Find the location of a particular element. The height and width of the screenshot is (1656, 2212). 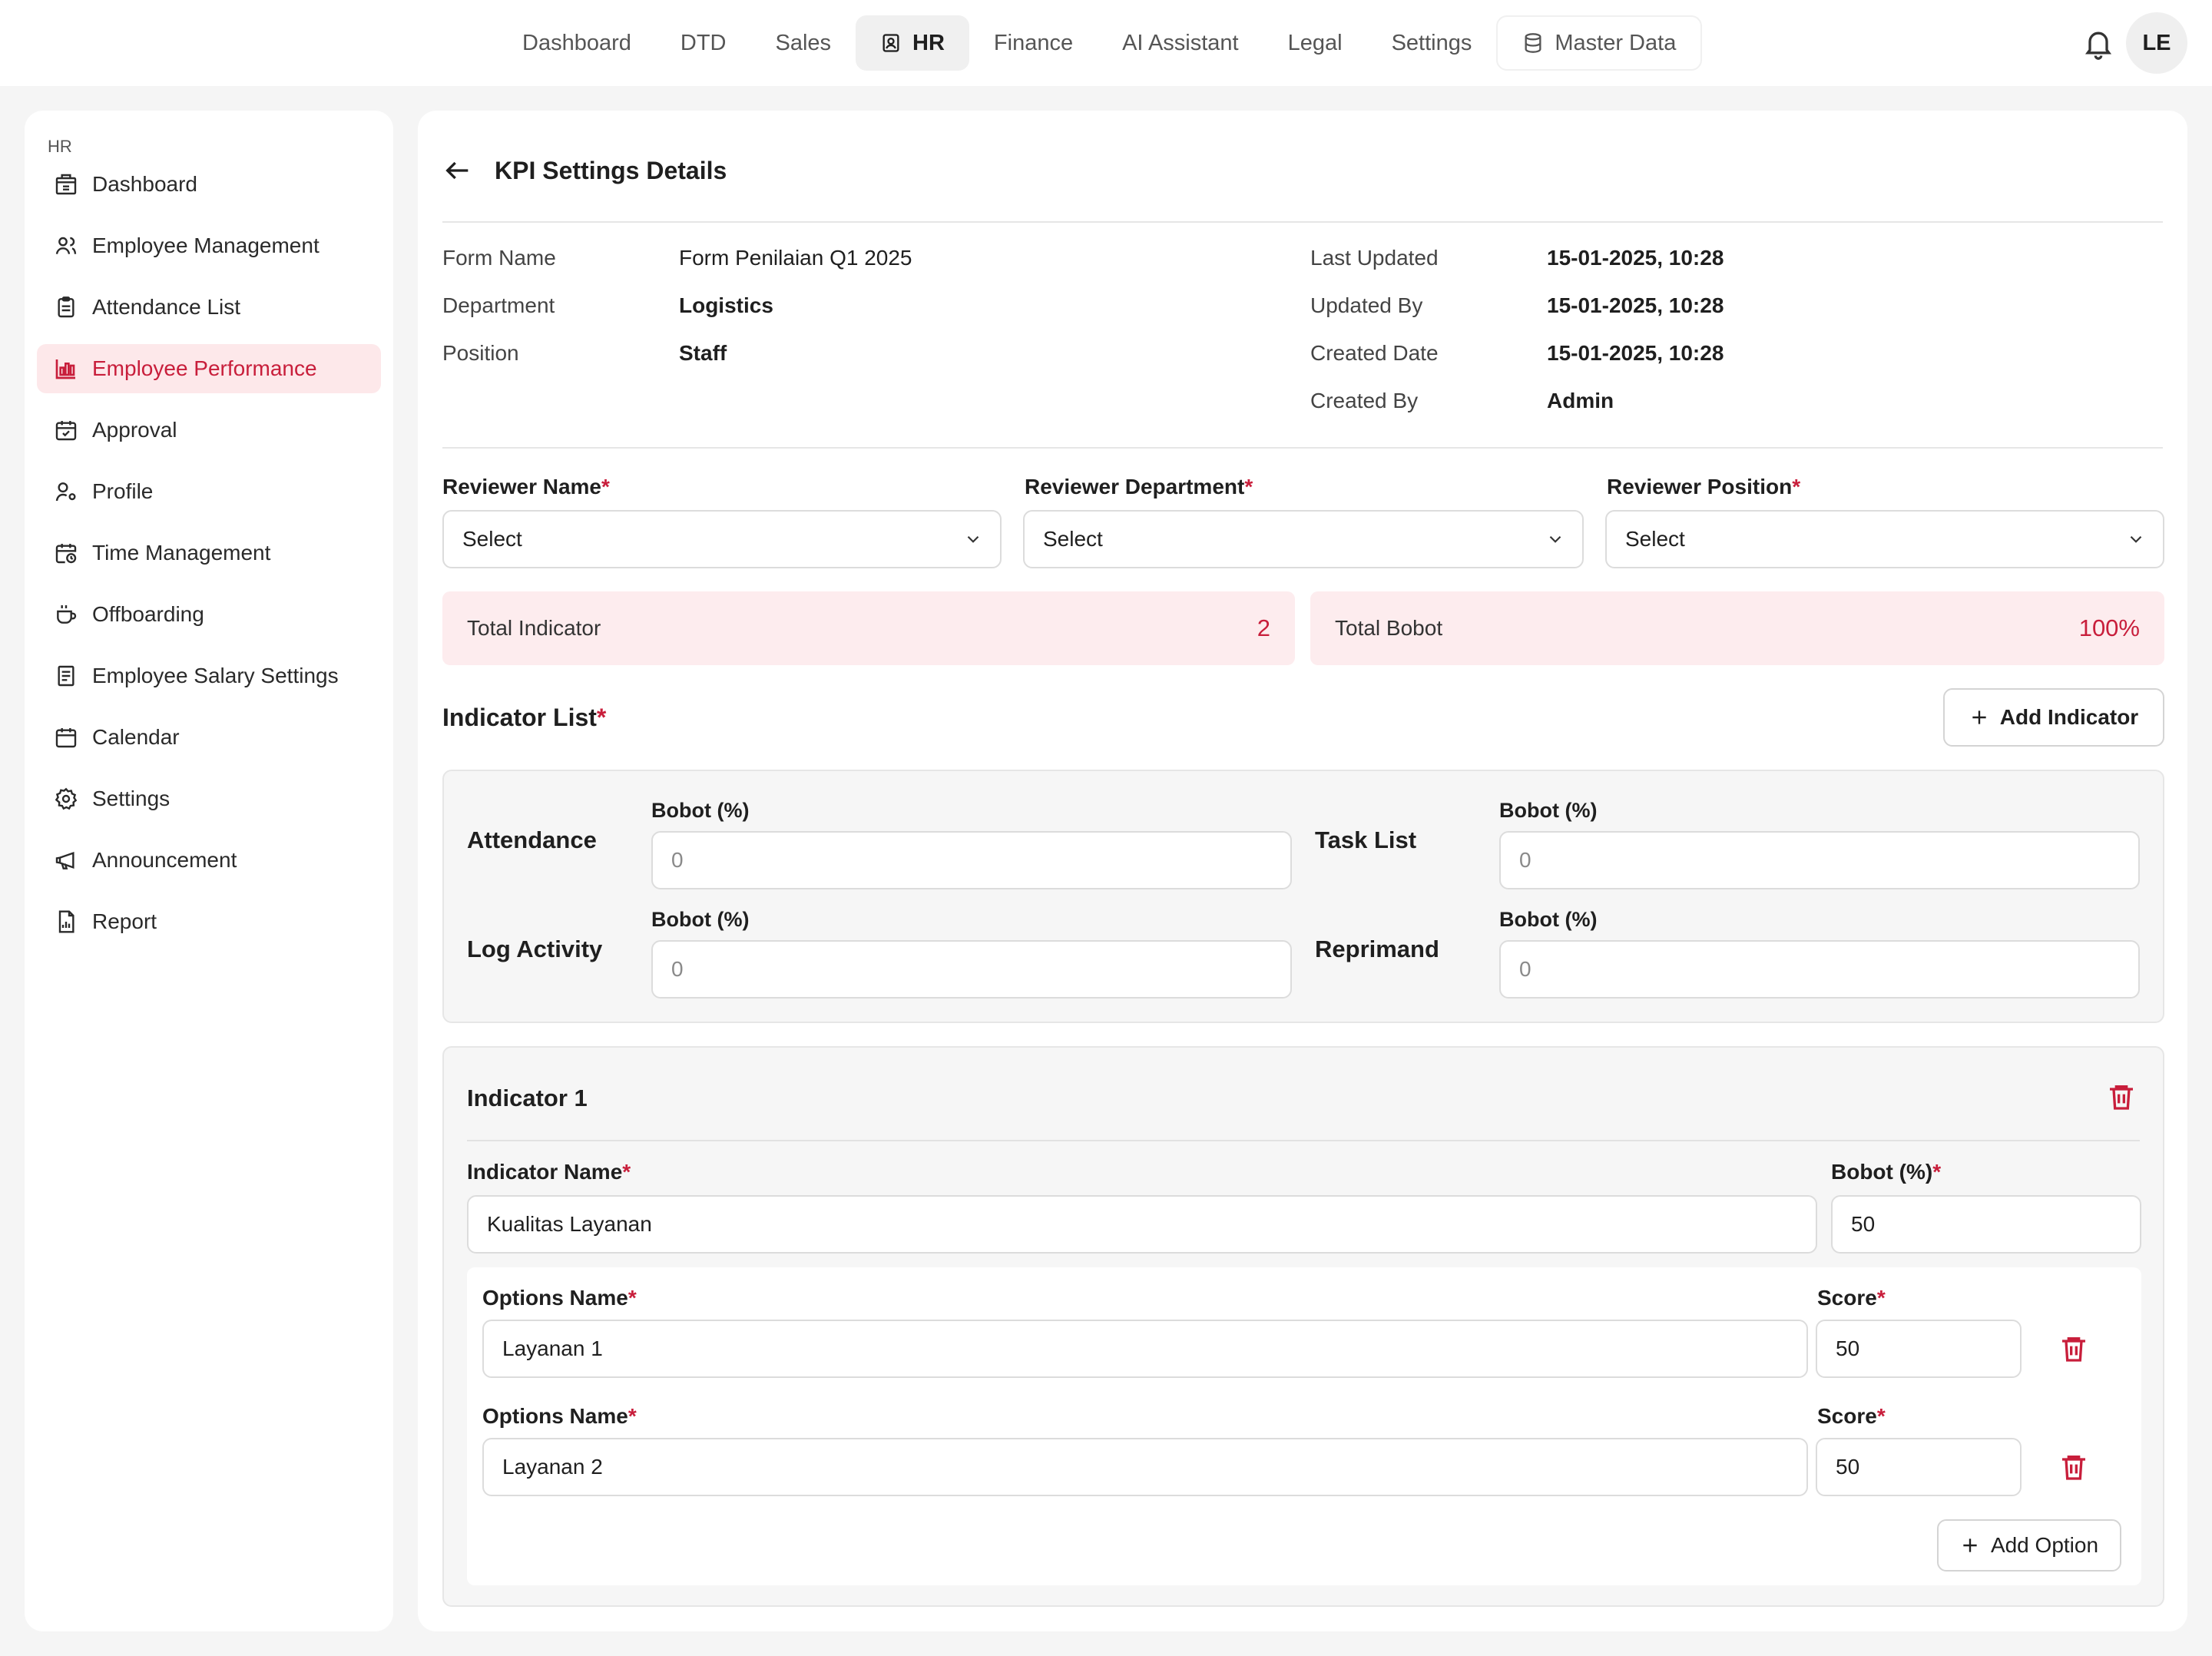

label-text: Score is located at coordinates (1847, 1416).